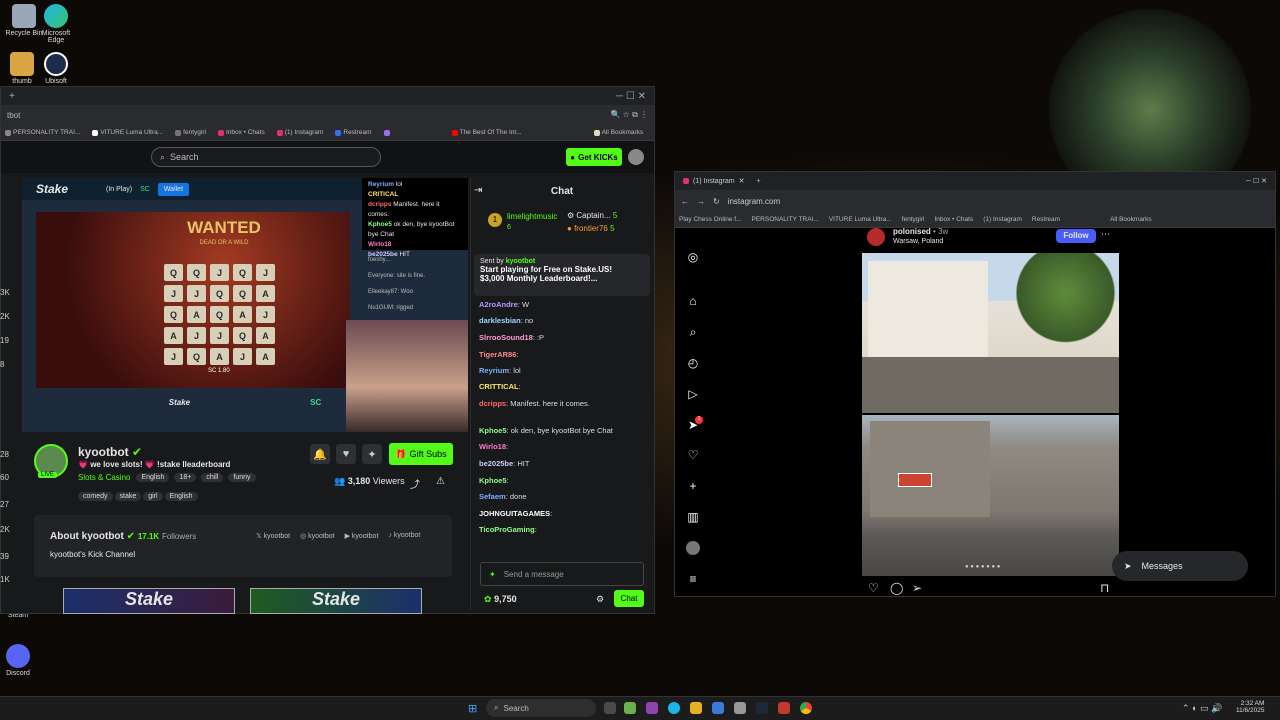 This screenshot has width=1280, height=720. What do you see at coordinates (499, 386) in the screenshot?
I see `chat-username: CRITTICAL` at bounding box center [499, 386].